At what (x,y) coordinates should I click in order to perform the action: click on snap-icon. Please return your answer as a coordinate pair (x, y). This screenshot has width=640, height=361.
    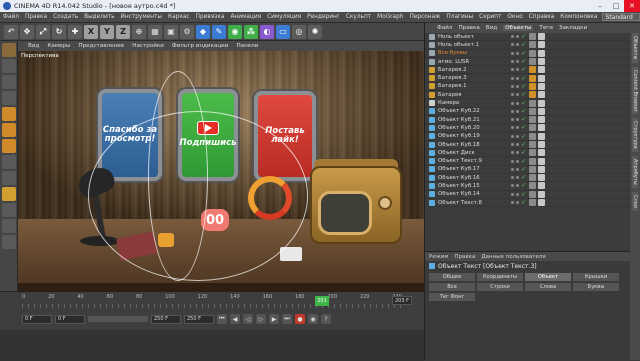
    Looking at the image, I should click on (8, 194).